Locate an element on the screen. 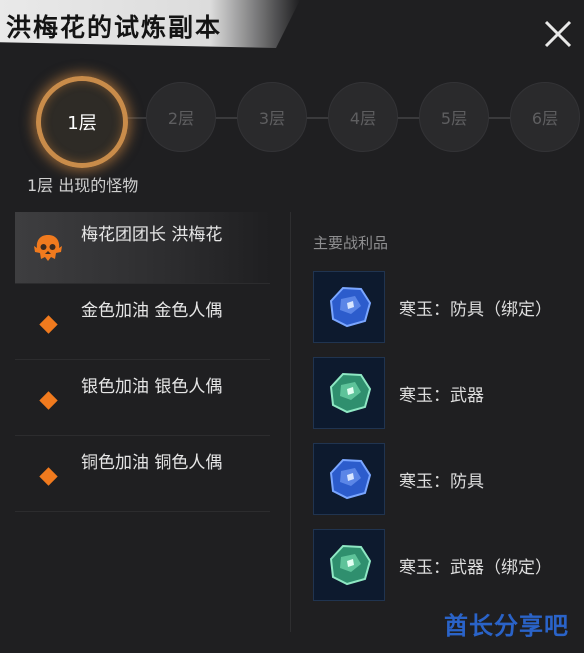 This screenshot has height=653, width=584. floor-tab-3: 3层 is located at coordinates (272, 117).